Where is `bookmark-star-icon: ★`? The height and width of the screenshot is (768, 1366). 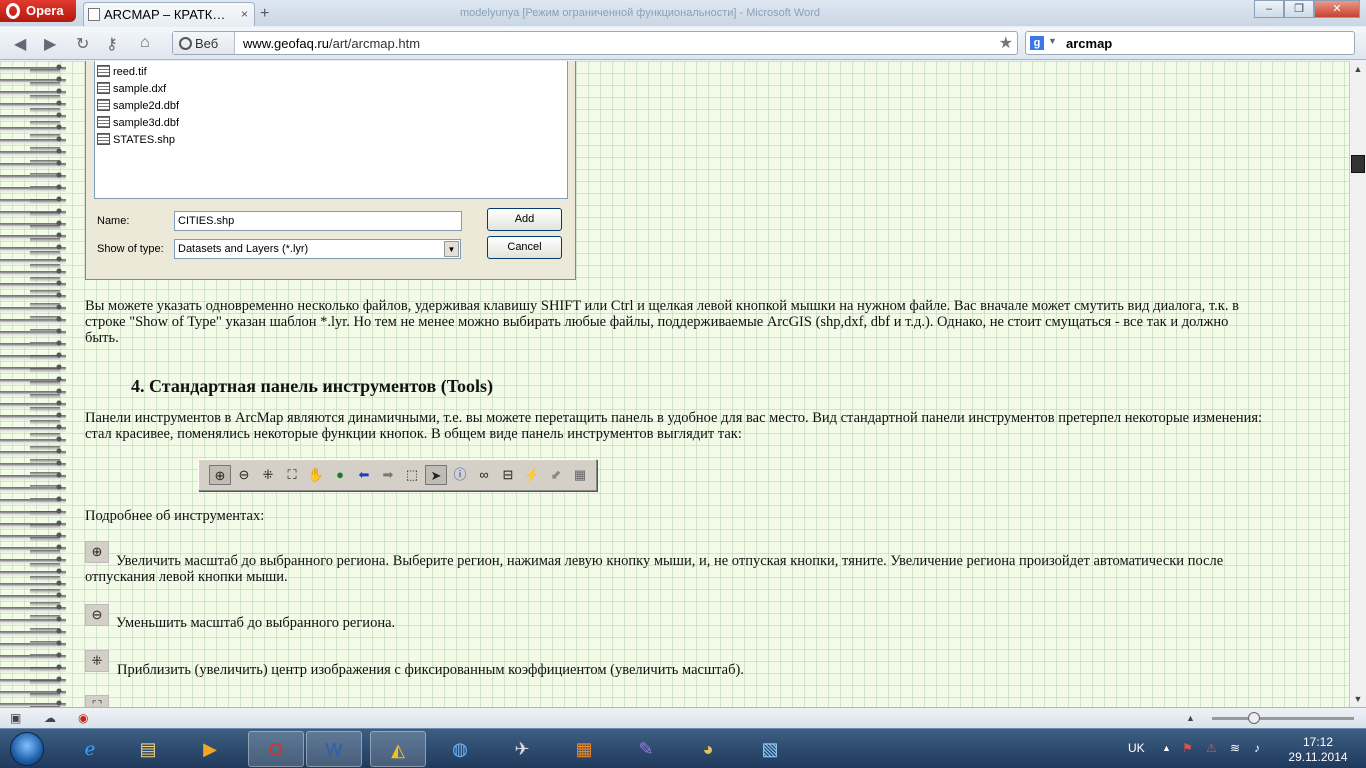
bookmark-star-icon: ★ is located at coordinates (1006, 43).